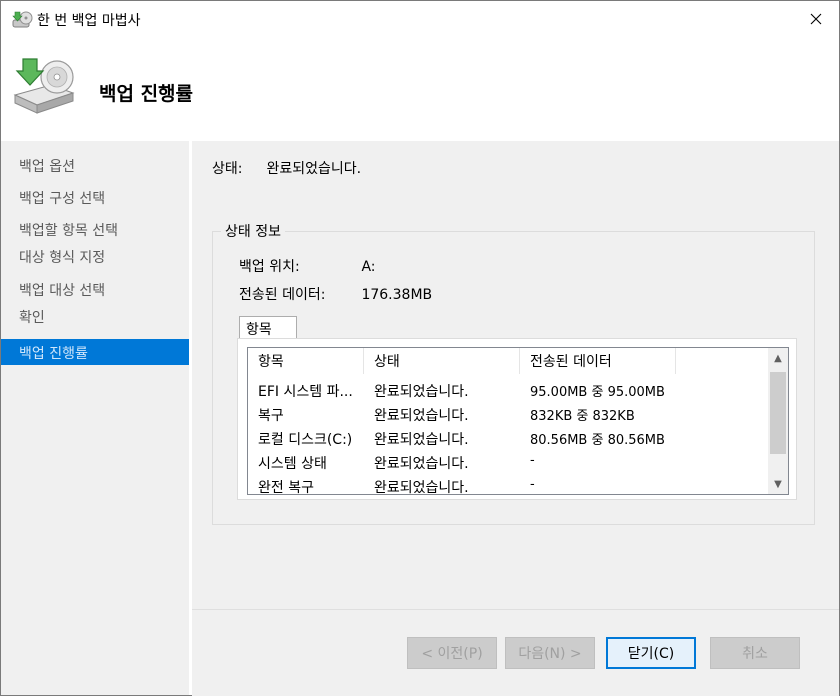  What do you see at coordinates (32, 318) in the screenshot?
I see `sidebar-item-label: 확인` at bounding box center [32, 318].